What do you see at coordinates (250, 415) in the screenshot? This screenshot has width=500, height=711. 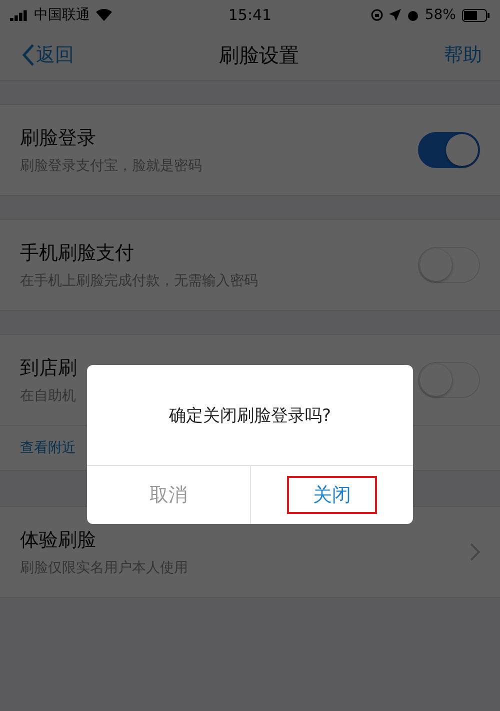 I see `dialog-message: 确定关闭刷脸登录吗?` at bounding box center [250, 415].